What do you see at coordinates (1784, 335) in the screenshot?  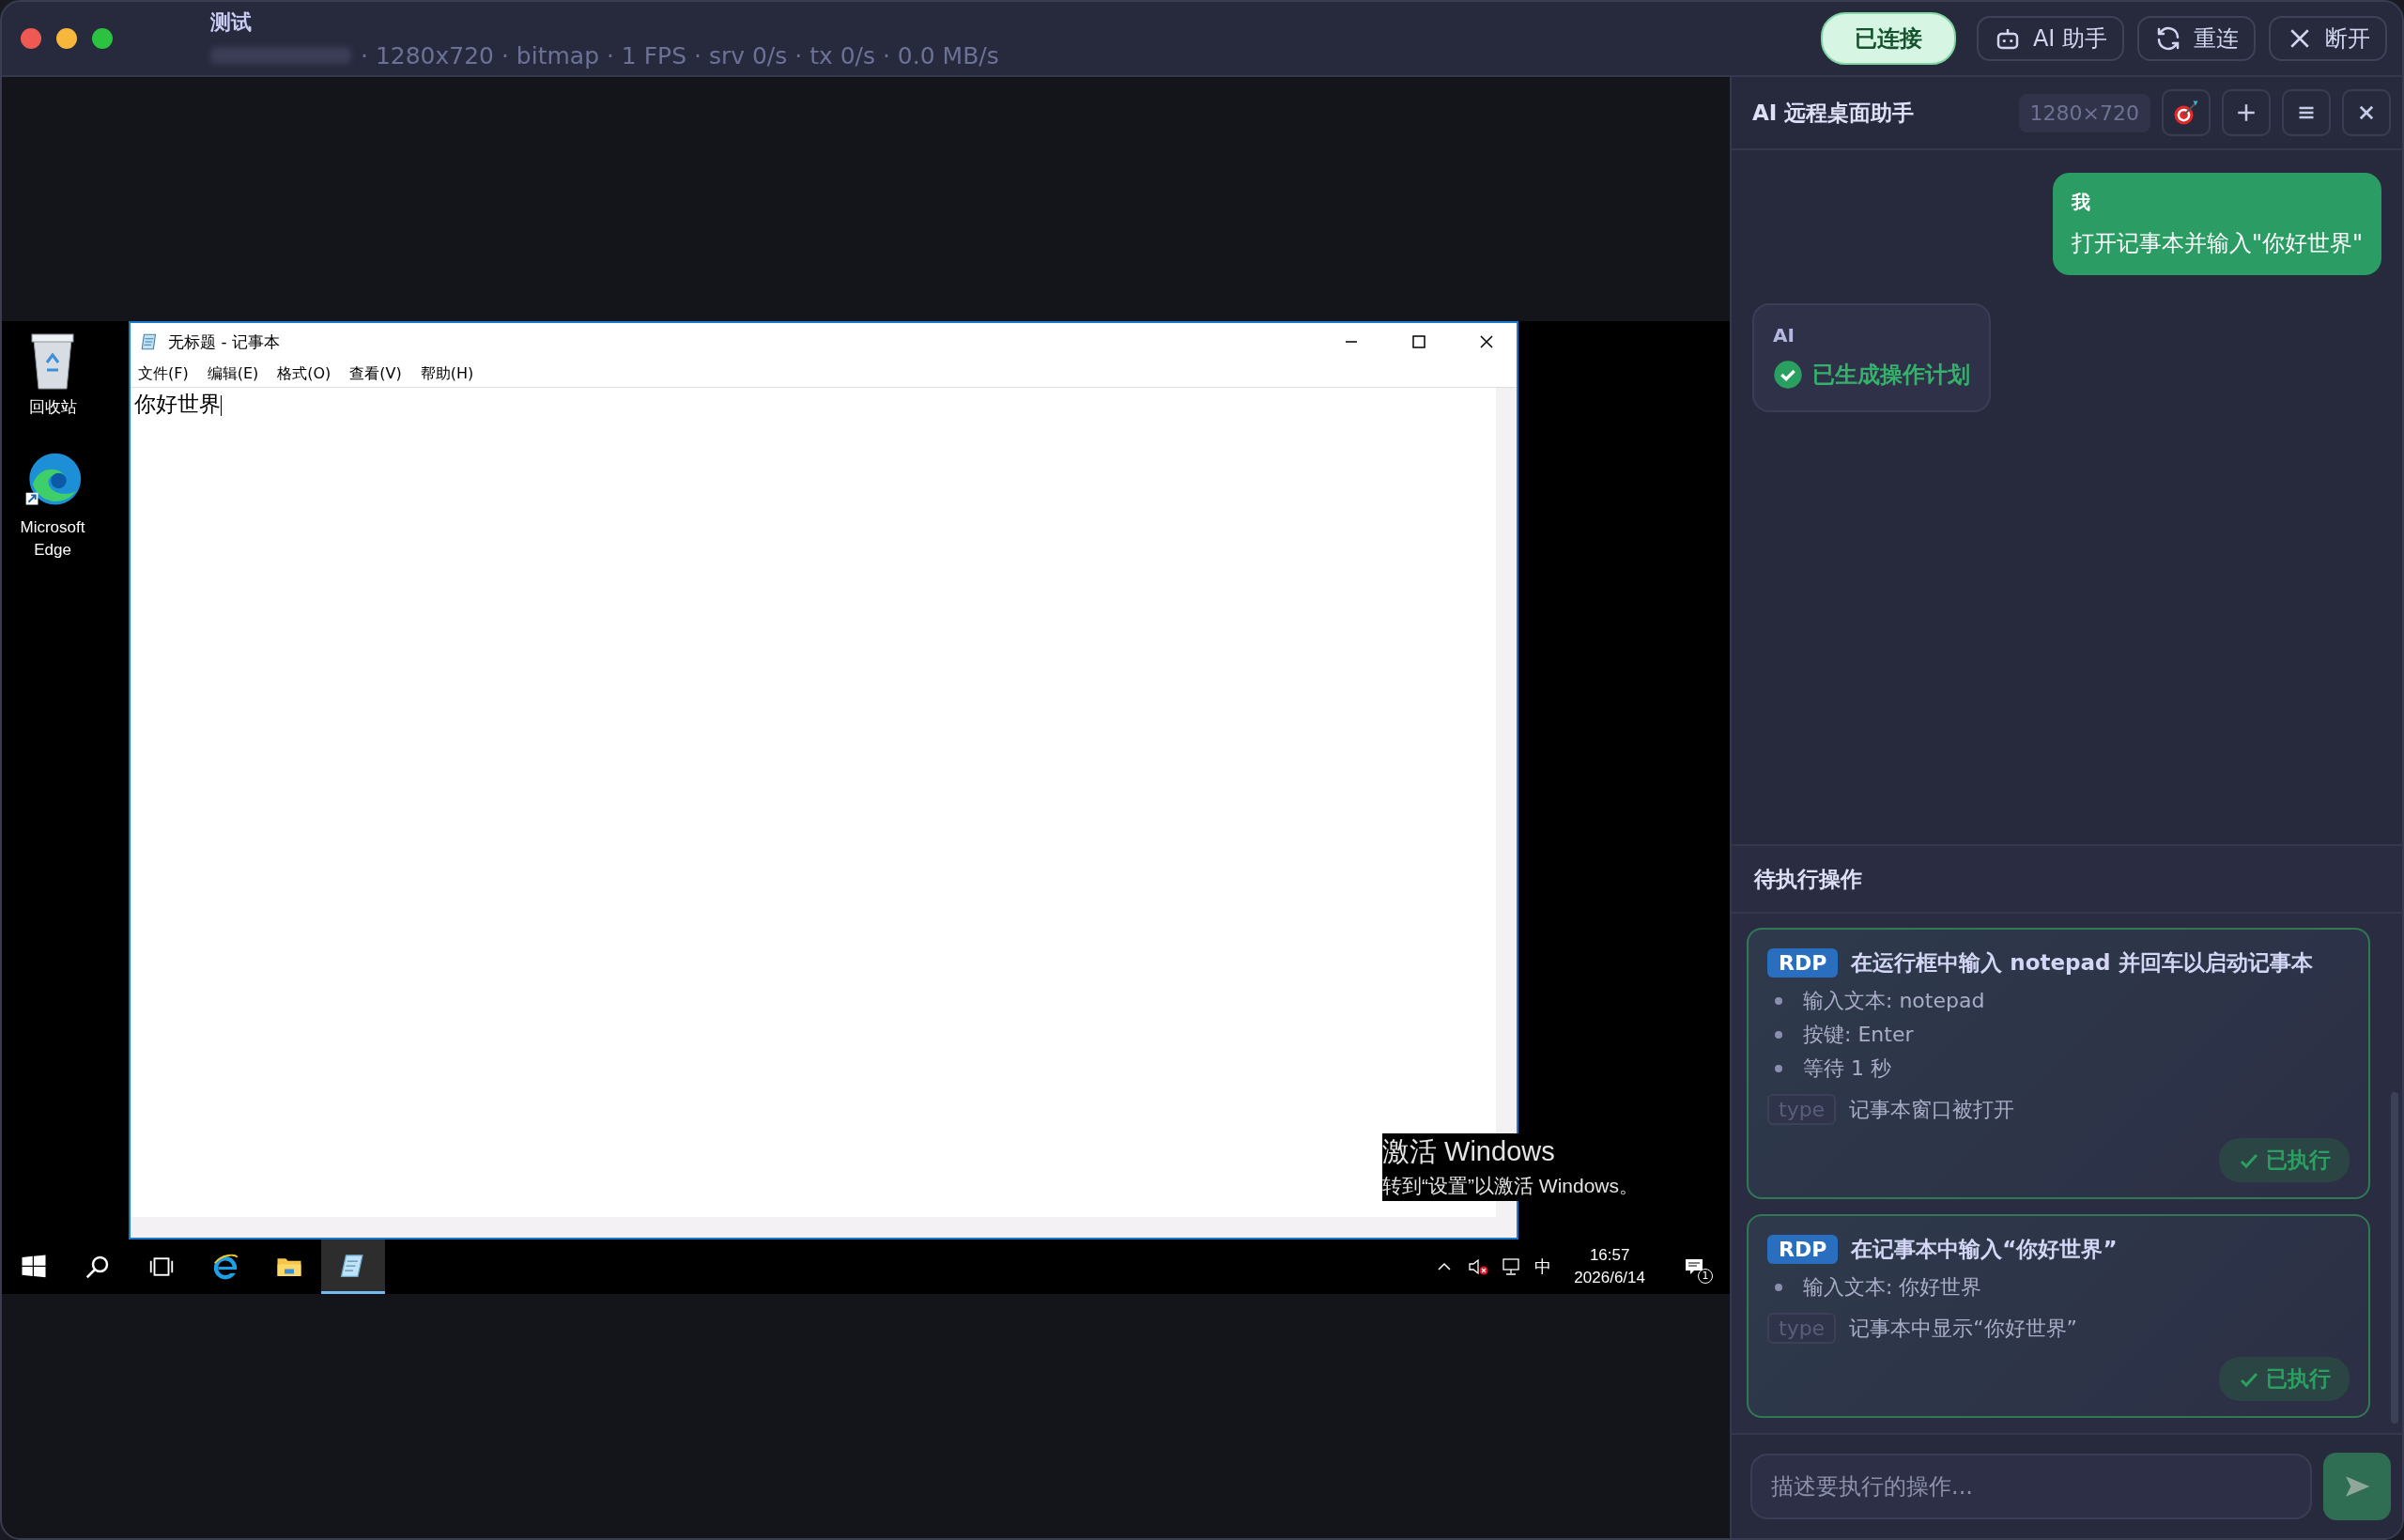 I see `message-author: AI` at bounding box center [1784, 335].